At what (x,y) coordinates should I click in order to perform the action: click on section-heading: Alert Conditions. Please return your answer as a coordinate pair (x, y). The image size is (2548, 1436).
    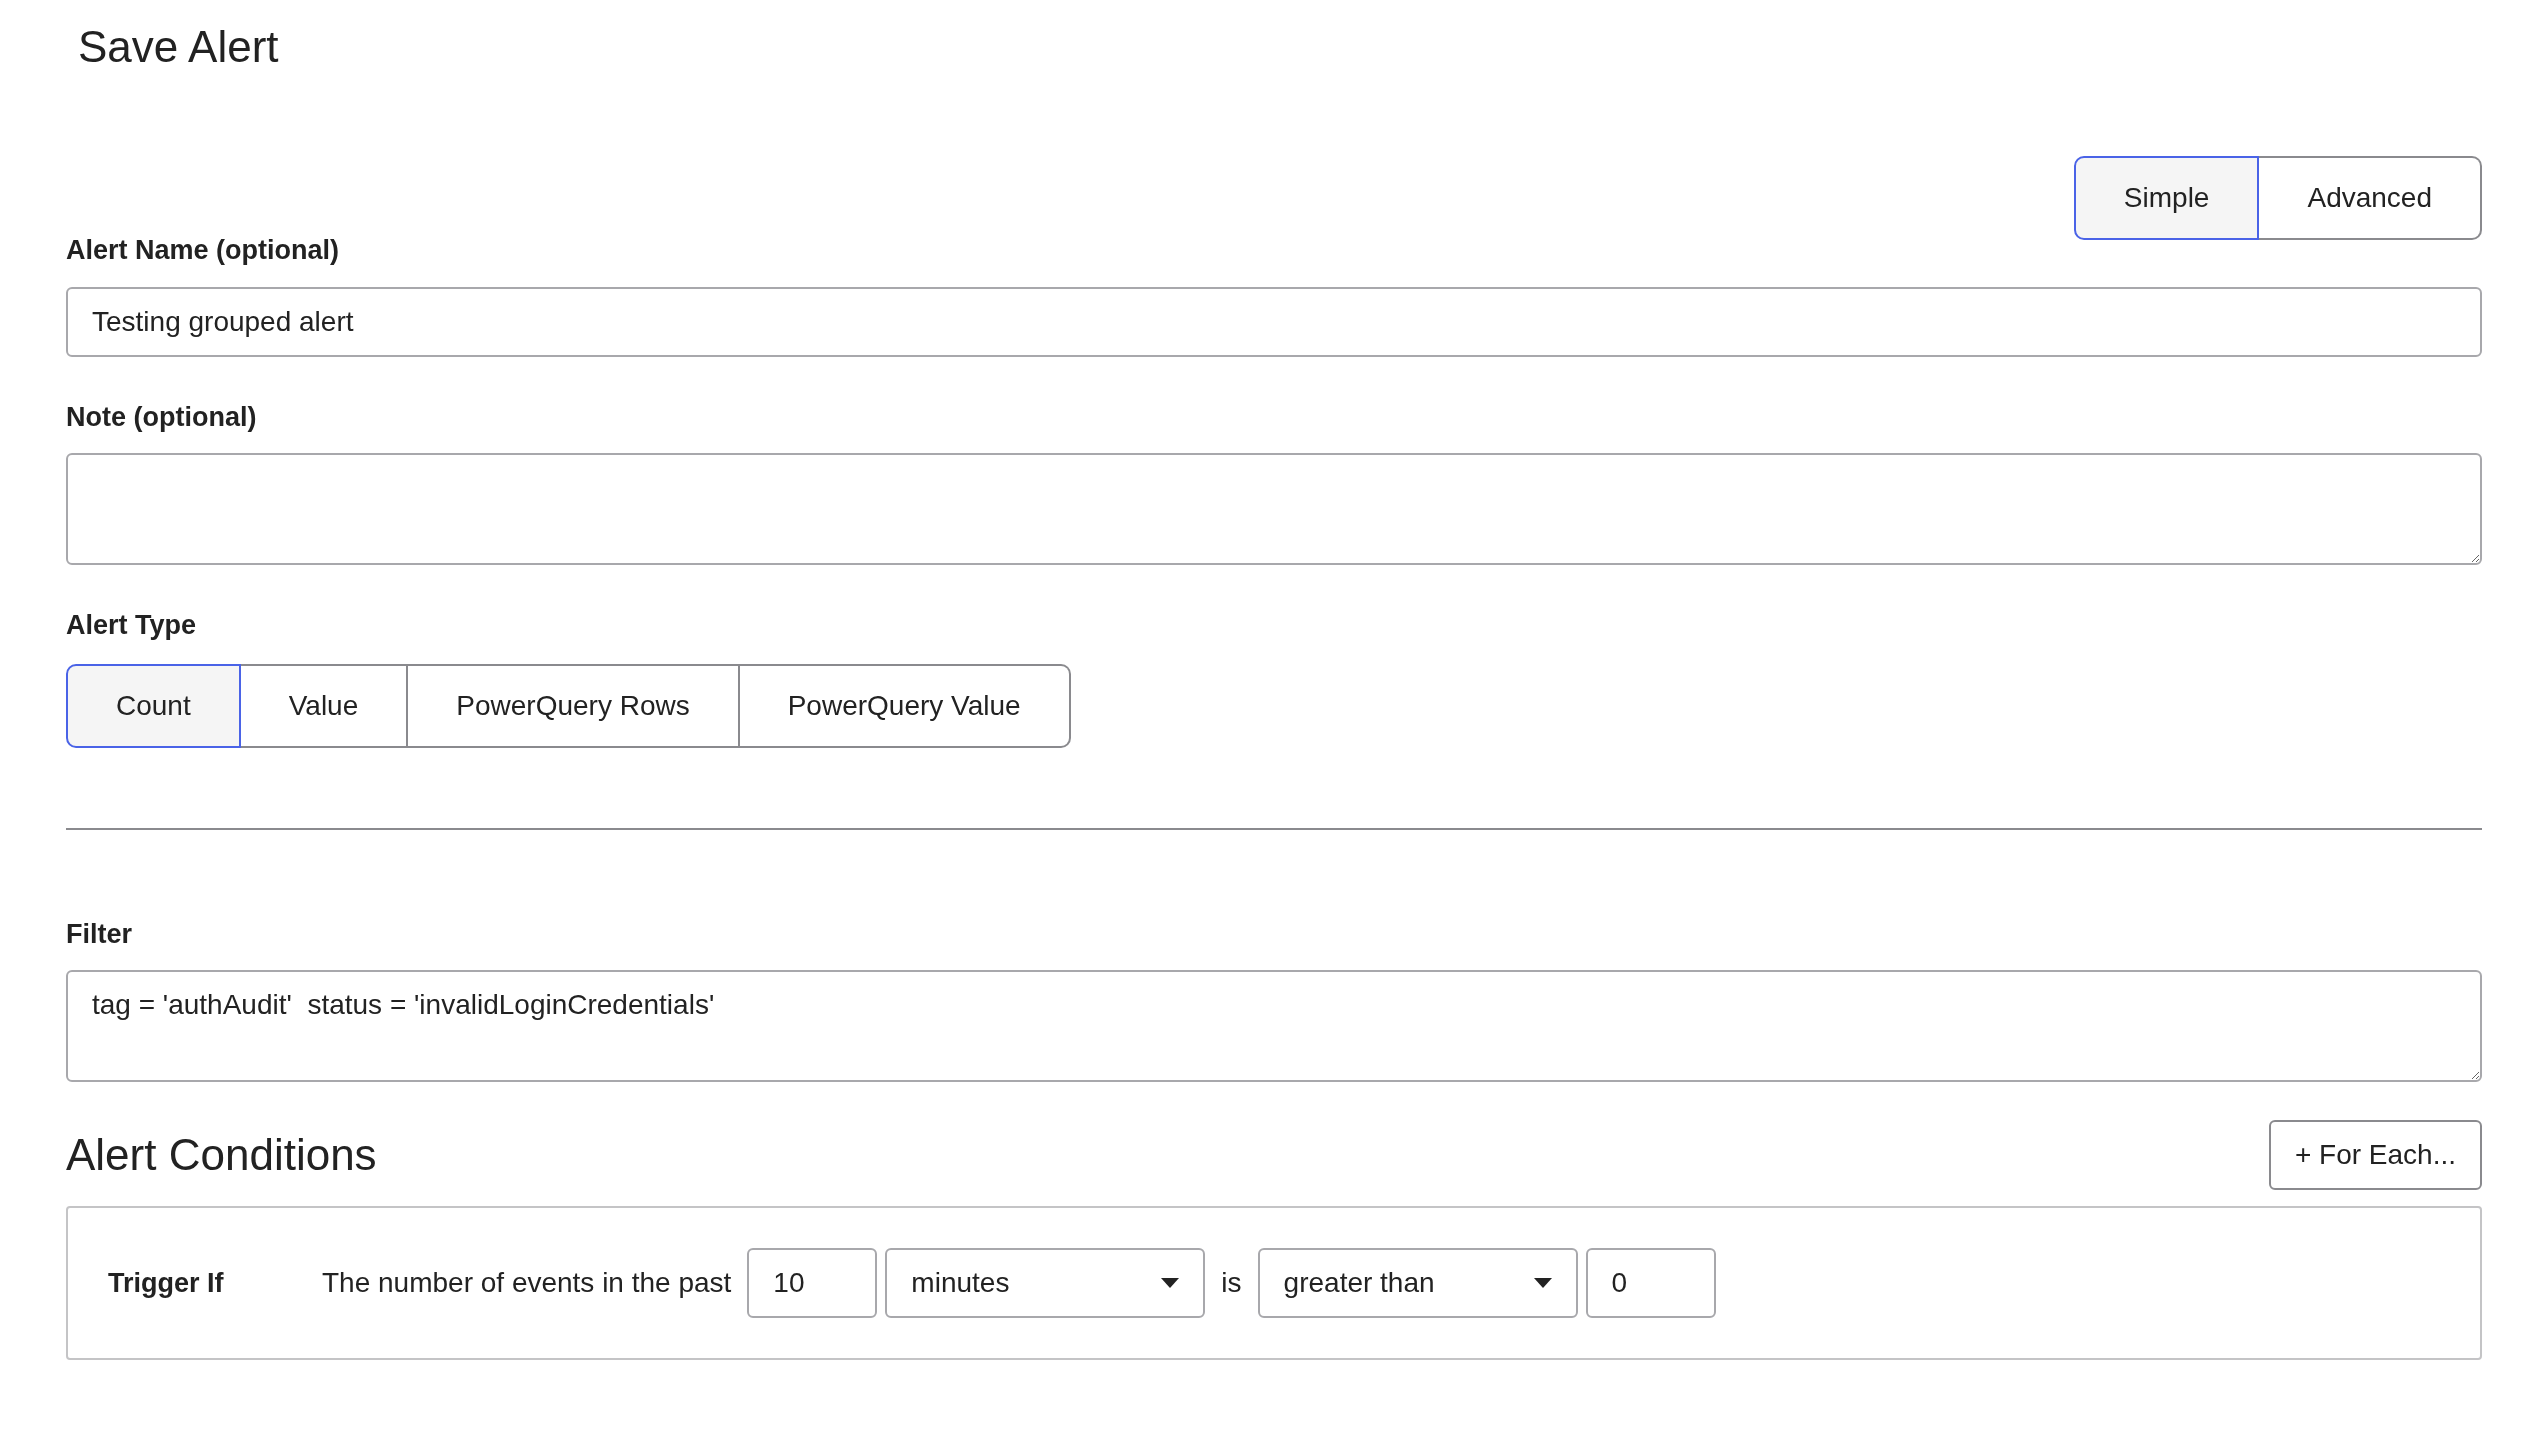
    Looking at the image, I should click on (221, 1155).